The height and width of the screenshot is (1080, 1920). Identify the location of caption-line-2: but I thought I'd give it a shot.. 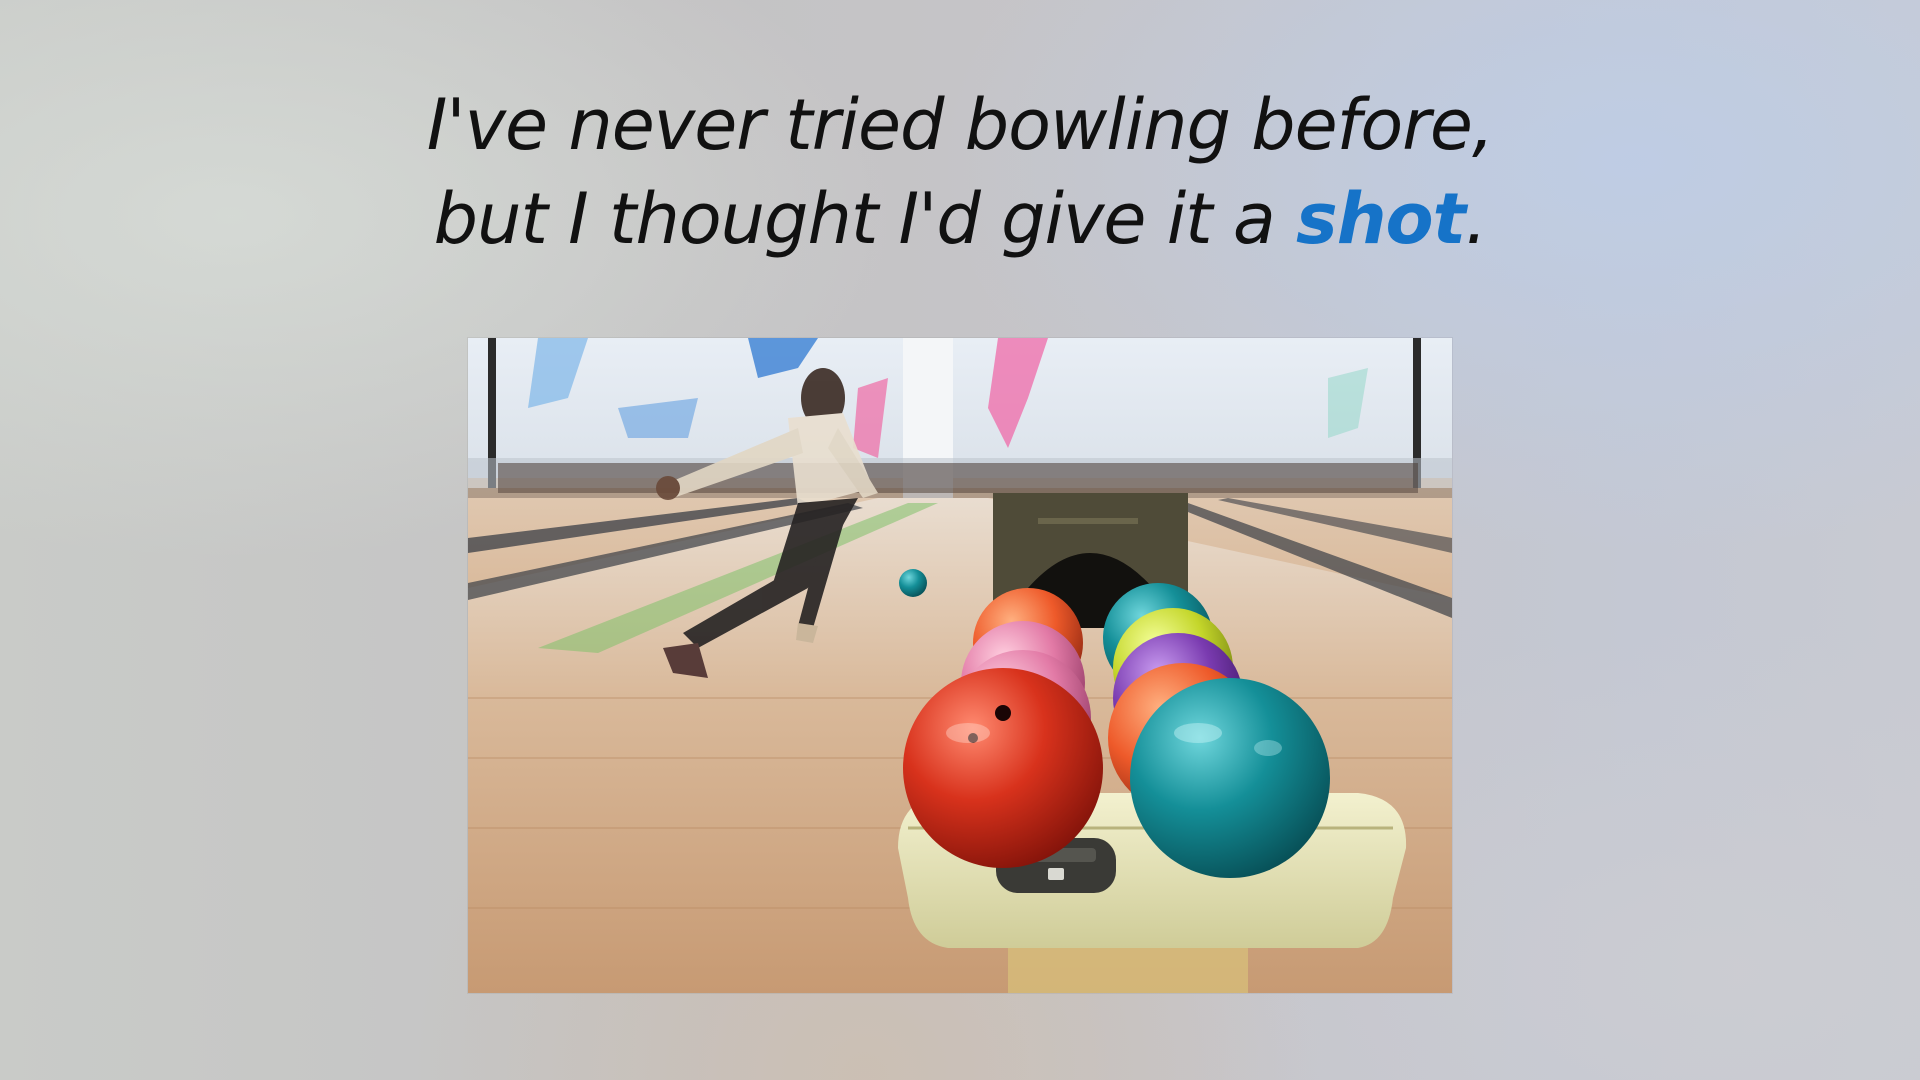
(960, 219).